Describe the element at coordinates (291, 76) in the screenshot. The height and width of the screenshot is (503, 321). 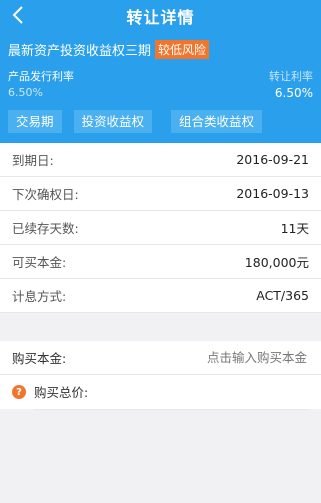
I see `transfer-rate-label: 转让利率` at that location.